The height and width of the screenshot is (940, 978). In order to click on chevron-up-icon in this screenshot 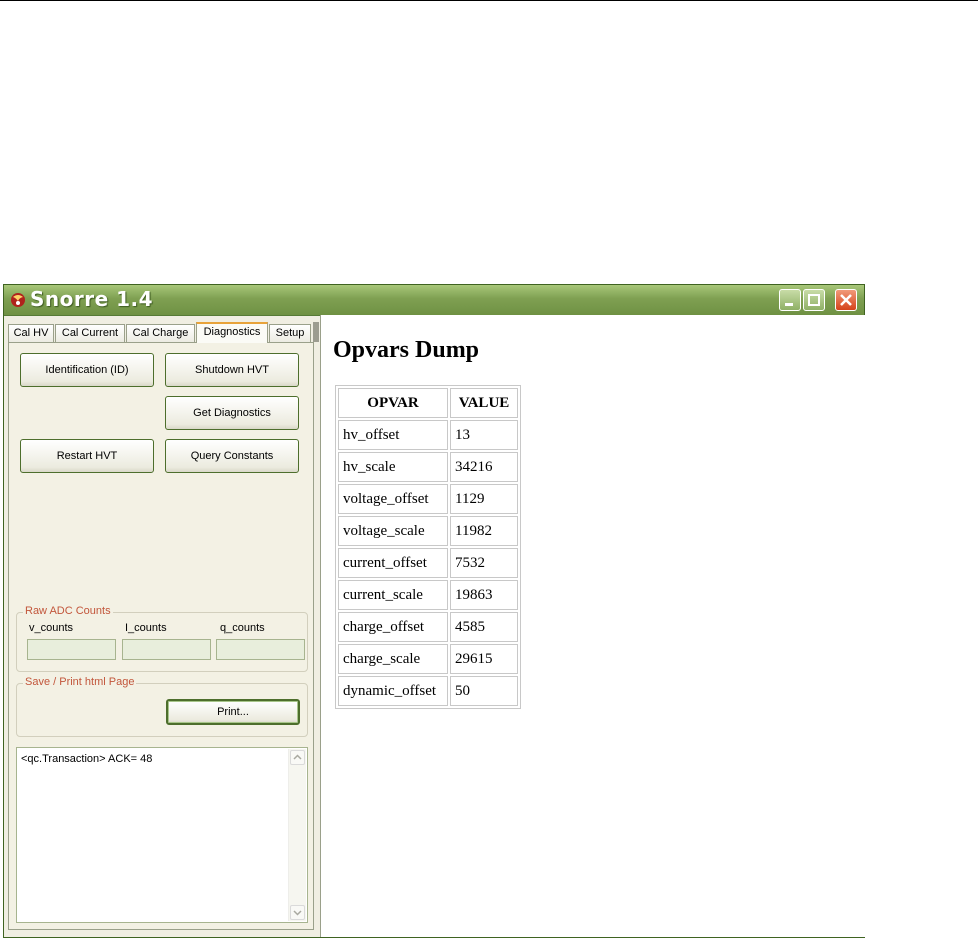, I will do `click(297, 757)`.